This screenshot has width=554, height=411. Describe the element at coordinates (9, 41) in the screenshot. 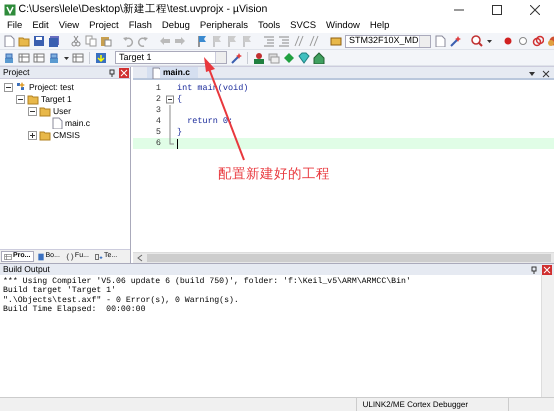

I see `new-file-icon` at that location.